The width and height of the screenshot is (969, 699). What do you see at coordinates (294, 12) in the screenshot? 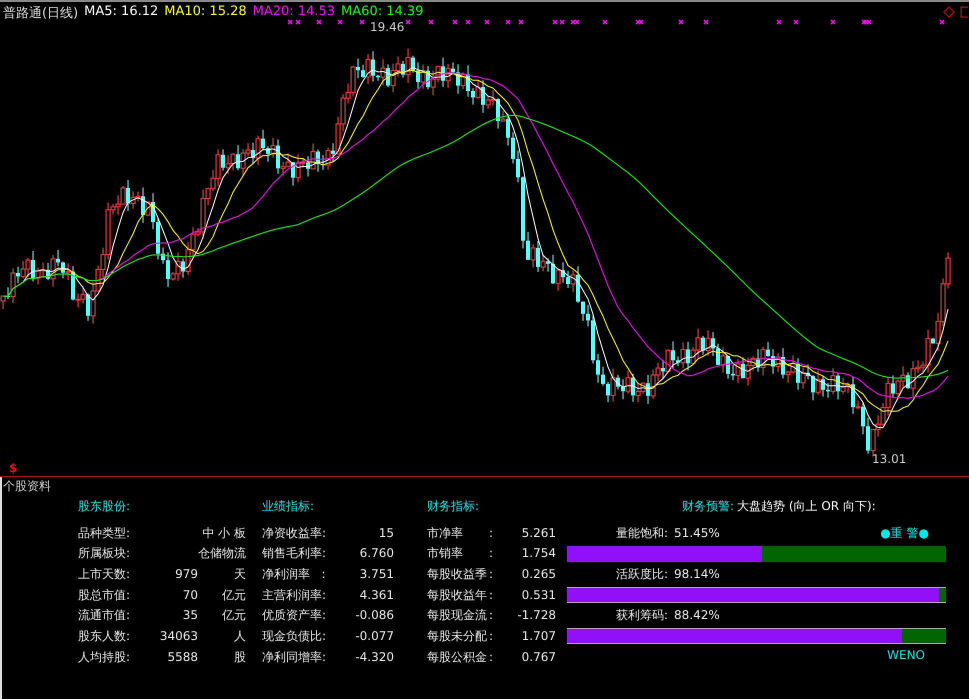
I see `moving-average-label: MA20: 14.53` at bounding box center [294, 12].